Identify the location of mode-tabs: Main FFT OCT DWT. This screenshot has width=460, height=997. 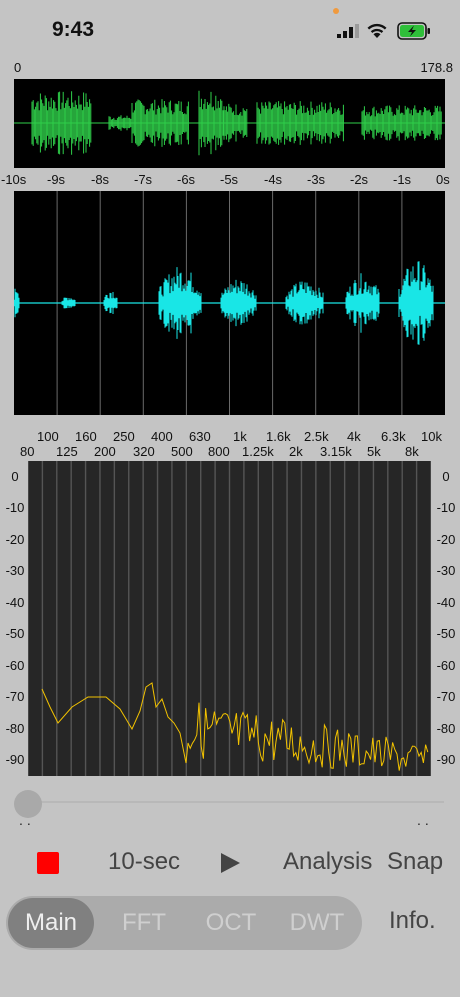
(184, 923).